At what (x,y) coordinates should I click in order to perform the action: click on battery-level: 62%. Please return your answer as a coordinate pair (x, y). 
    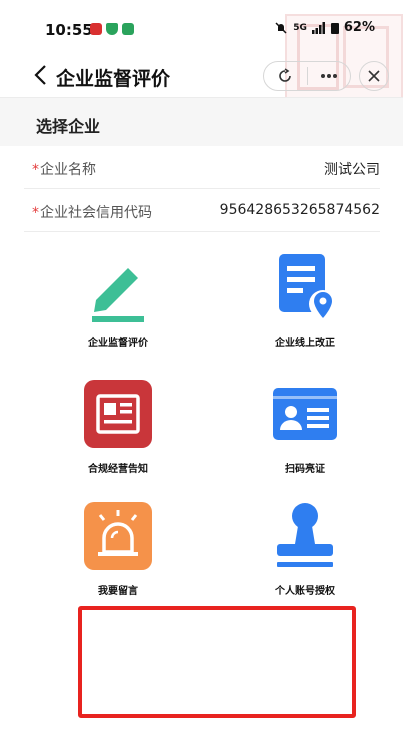
    Looking at the image, I should click on (359, 27).